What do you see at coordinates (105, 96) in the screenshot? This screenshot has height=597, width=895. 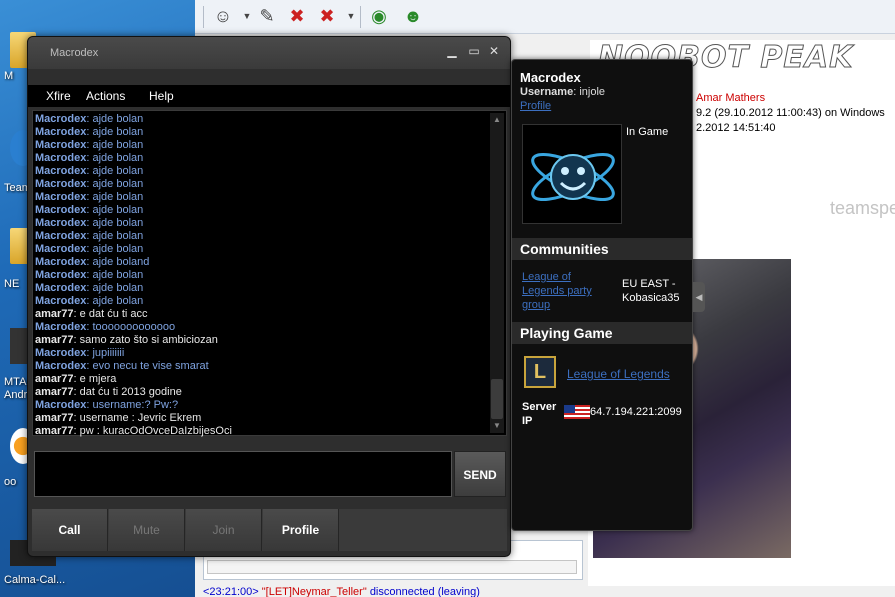 I see `menu-actions: Actions` at bounding box center [105, 96].